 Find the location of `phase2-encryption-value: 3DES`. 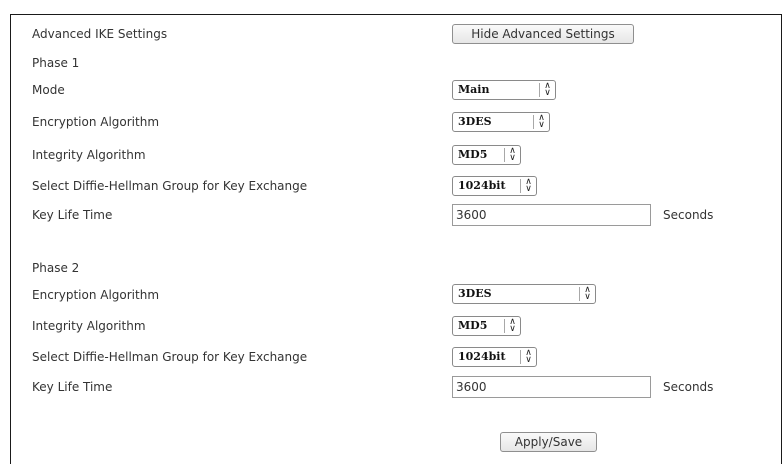

phase2-encryption-value: 3DES is located at coordinates (475, 293).